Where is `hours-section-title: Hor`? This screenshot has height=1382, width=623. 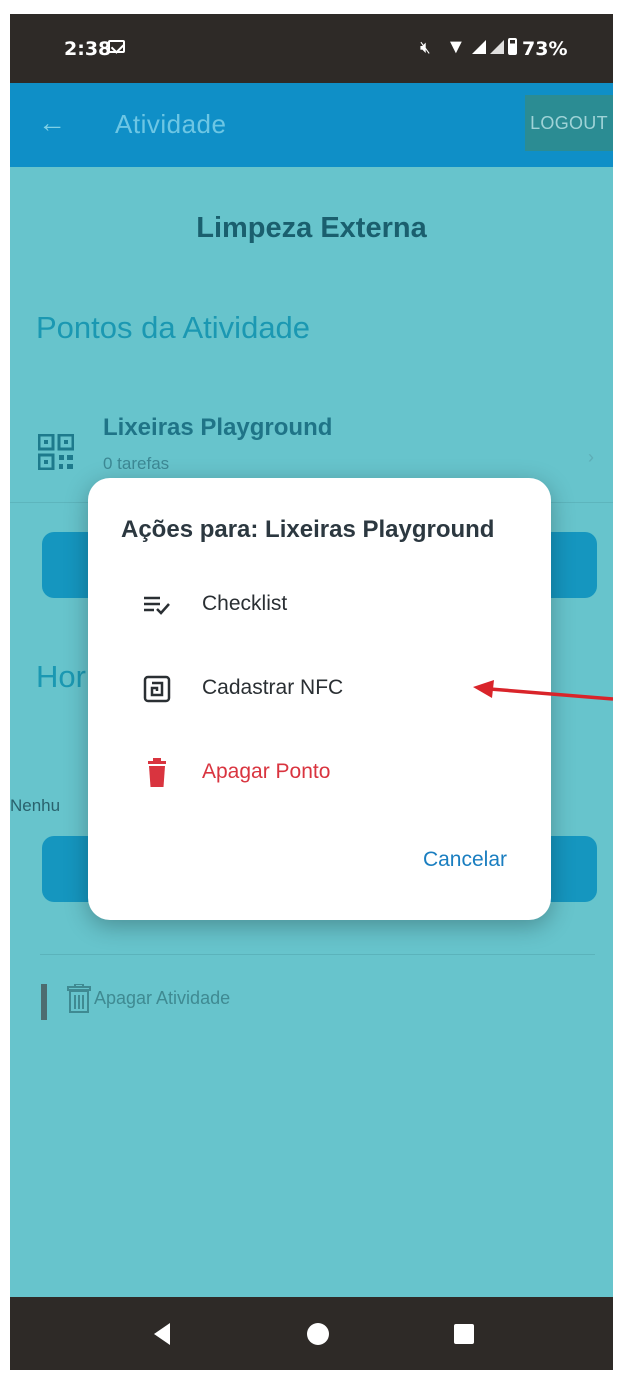 hours-section-title: Hor is located at coordinates (61, 676).